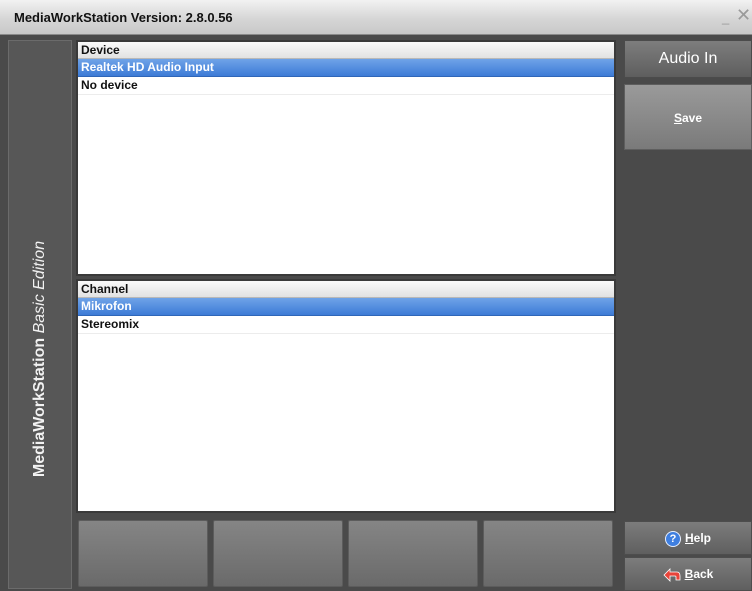 Image resolution: width=752 pixels, height=591 pixels. I want to click on sidebar-brand: MediaWorkStation Basic Edition, so click(40, 359).